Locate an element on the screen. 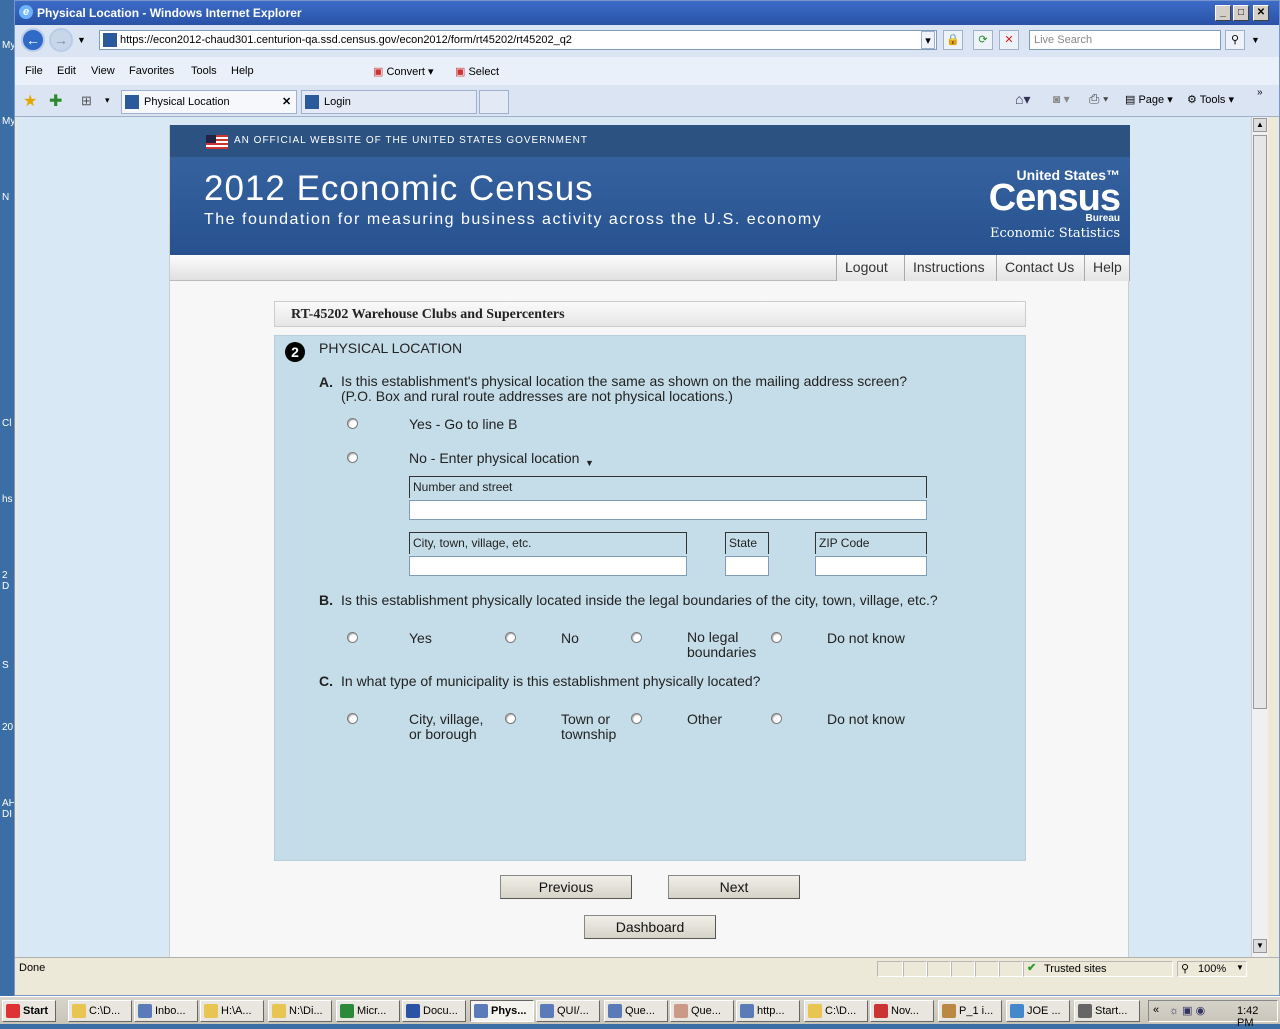 The width and height of the screenshot is (1280, 1029). radio-c-town is located at coordinates (510, 718).